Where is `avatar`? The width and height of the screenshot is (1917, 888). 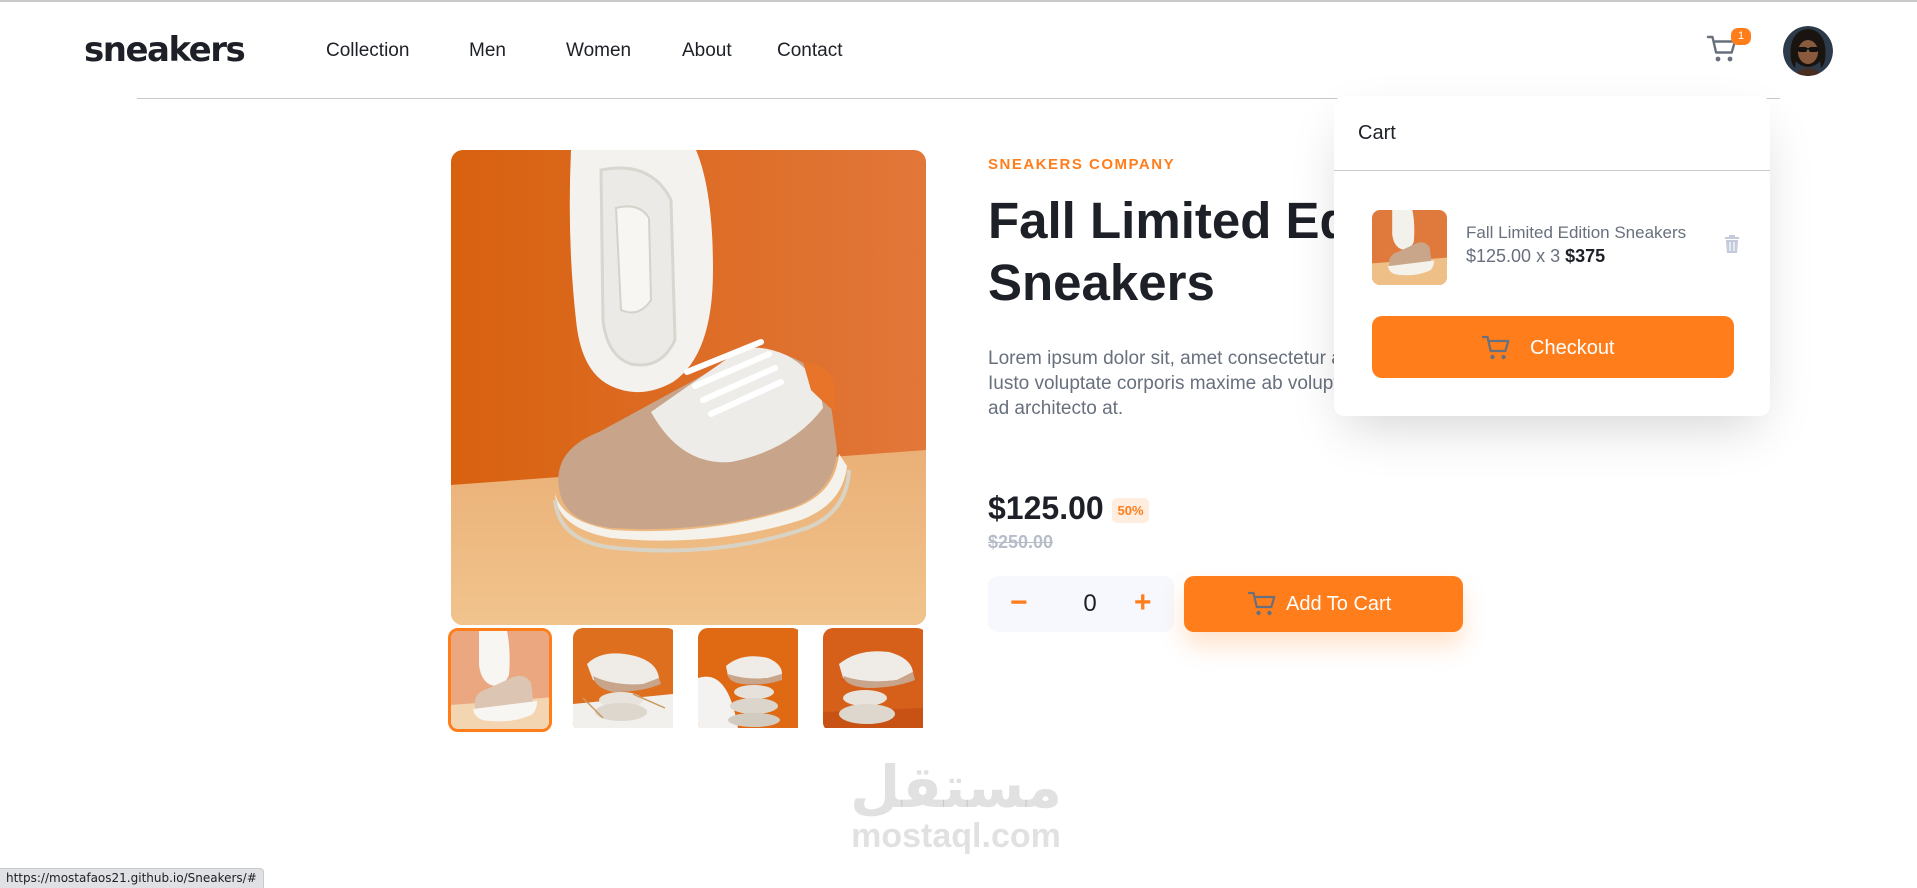 avatar is located at coordinates (1808, 51).